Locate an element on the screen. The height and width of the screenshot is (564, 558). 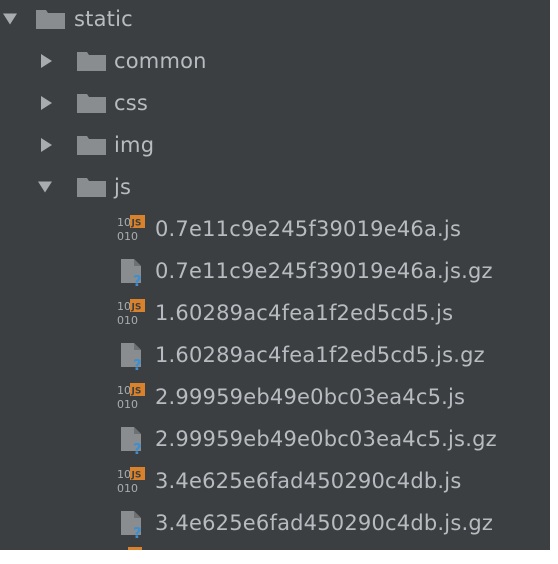
tree-file-js: 10 010 JS 3.4e625e6fad450290c4db.js is located at coordinates (275, 481).